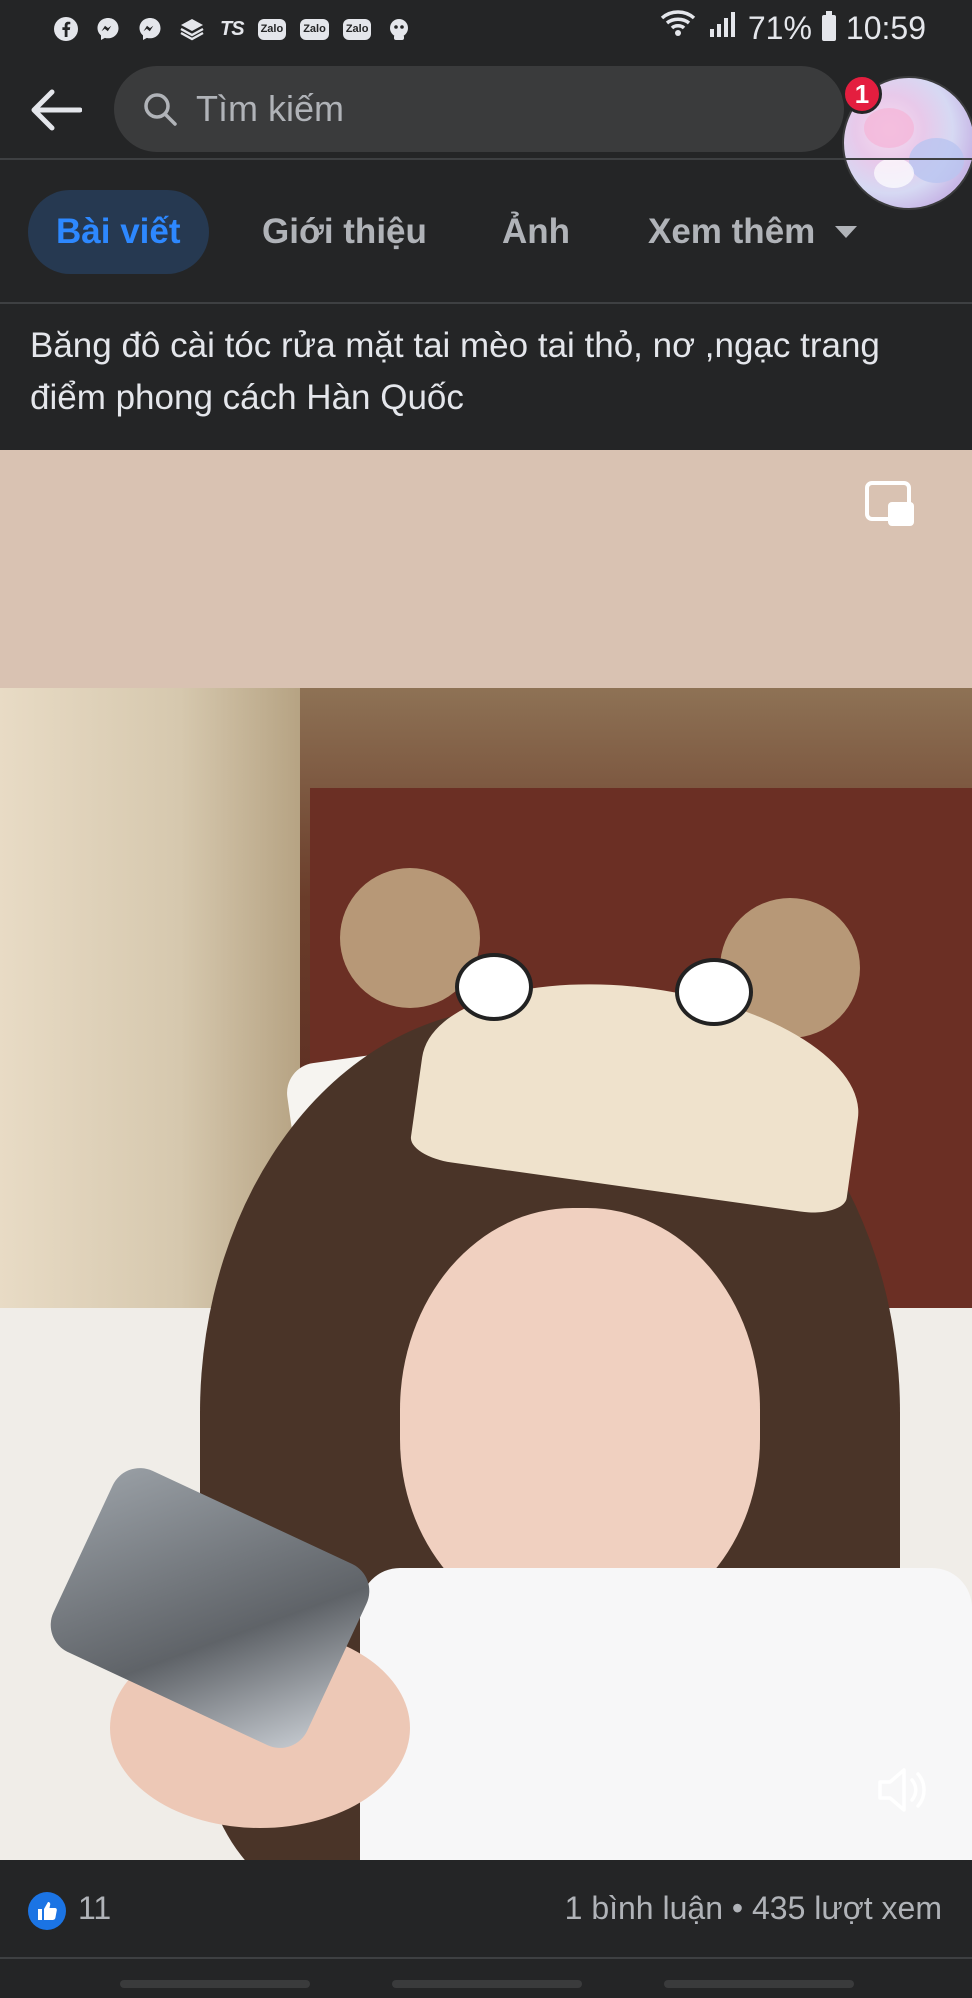  What do you see at coordinates (891, 505) in the screenshot?
I see `picture-in-picture-icon` at bounding box center [891, 505].